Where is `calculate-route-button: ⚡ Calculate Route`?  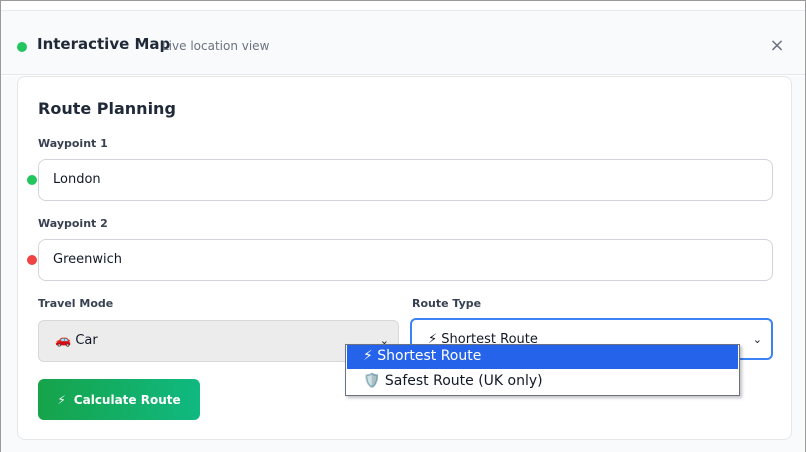
calculate-route-button: ⚡ Calculate Route is located at coordinates (119, 399).